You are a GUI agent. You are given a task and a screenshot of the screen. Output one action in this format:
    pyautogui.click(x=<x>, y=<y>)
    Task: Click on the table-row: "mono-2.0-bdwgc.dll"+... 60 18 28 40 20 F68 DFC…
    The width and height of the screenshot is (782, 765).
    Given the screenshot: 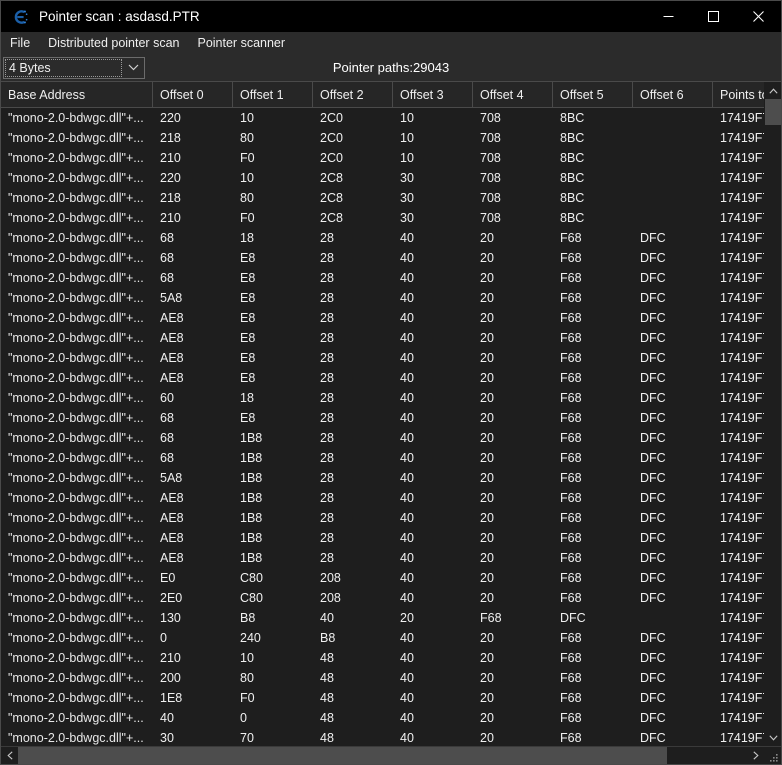 What is the action you would take?
    pyautogui.click(x=382, y=398)
    